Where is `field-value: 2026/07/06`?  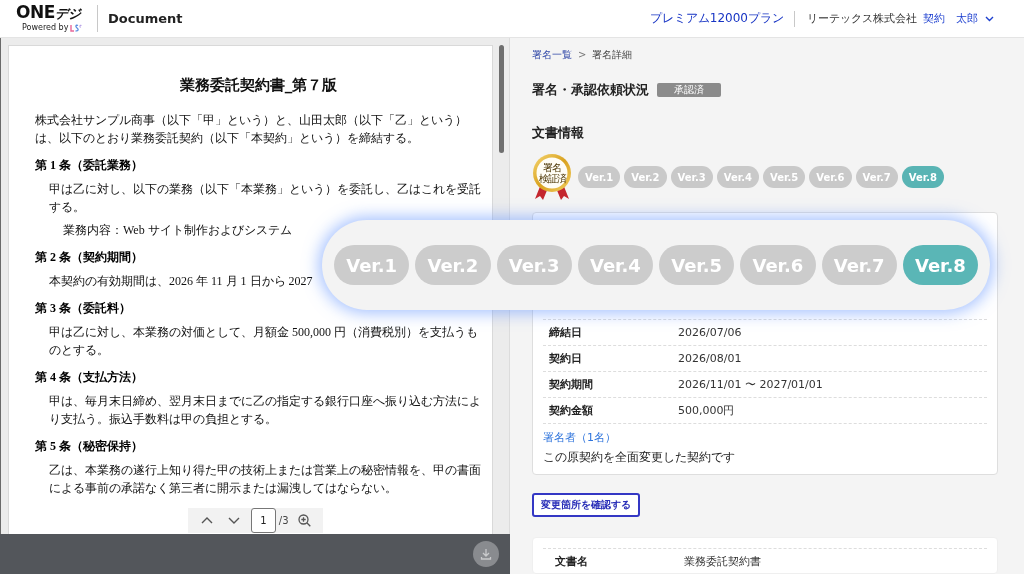
field-value: 2026/07/06 is located at coordinates (710, 332).